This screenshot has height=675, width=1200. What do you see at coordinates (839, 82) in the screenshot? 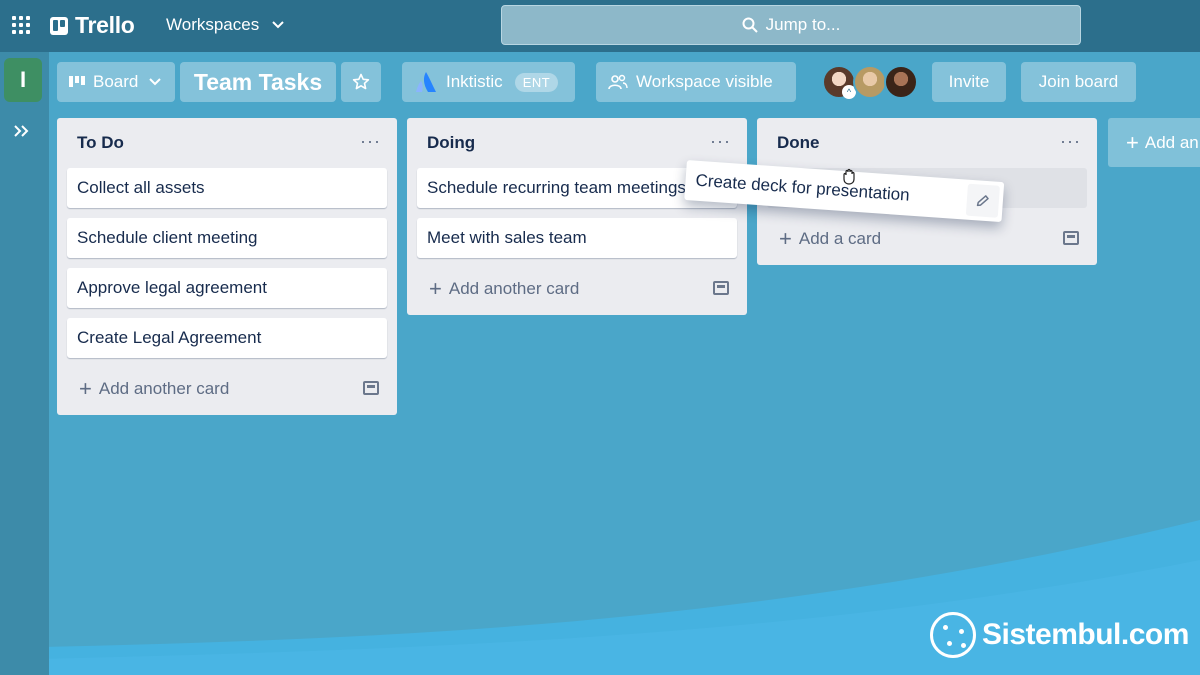
I see `member-avatar: ^` at bounding box center [839, 82].